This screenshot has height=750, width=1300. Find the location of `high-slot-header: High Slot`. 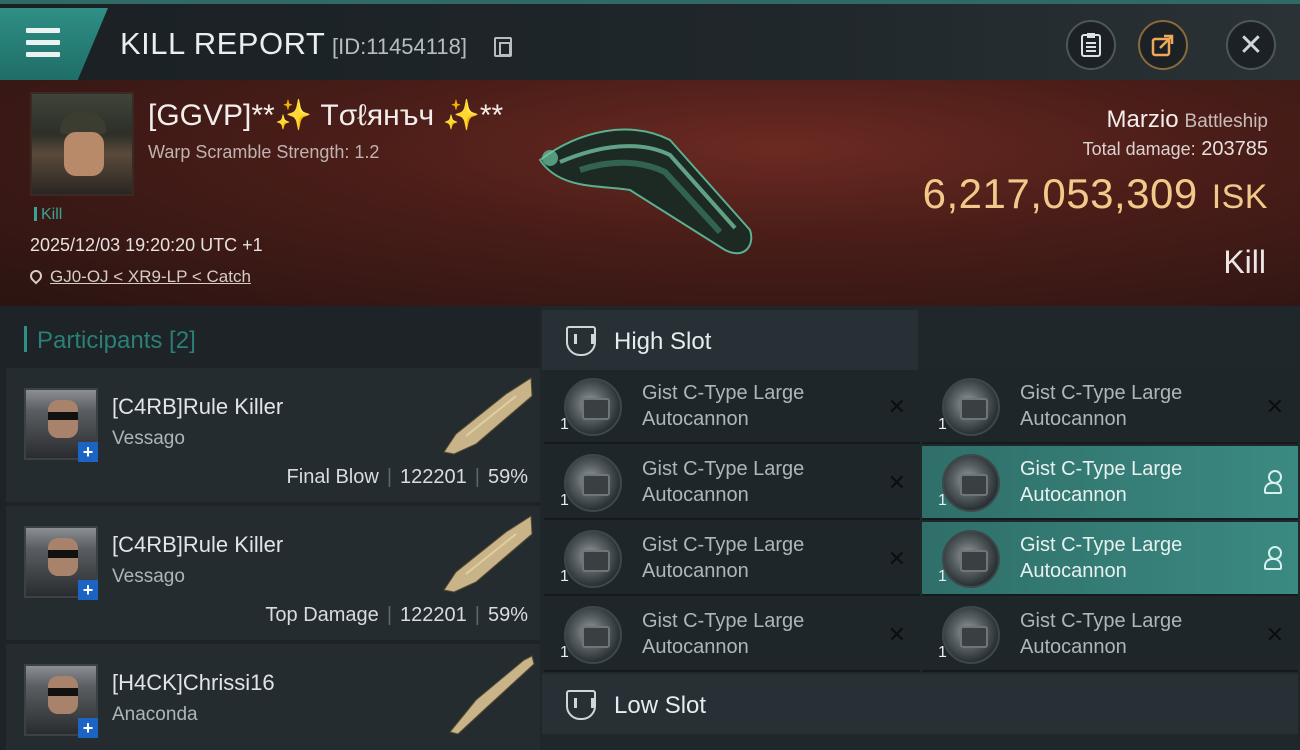

high-slot-header: High Slot is located at coordinates (730, 340).